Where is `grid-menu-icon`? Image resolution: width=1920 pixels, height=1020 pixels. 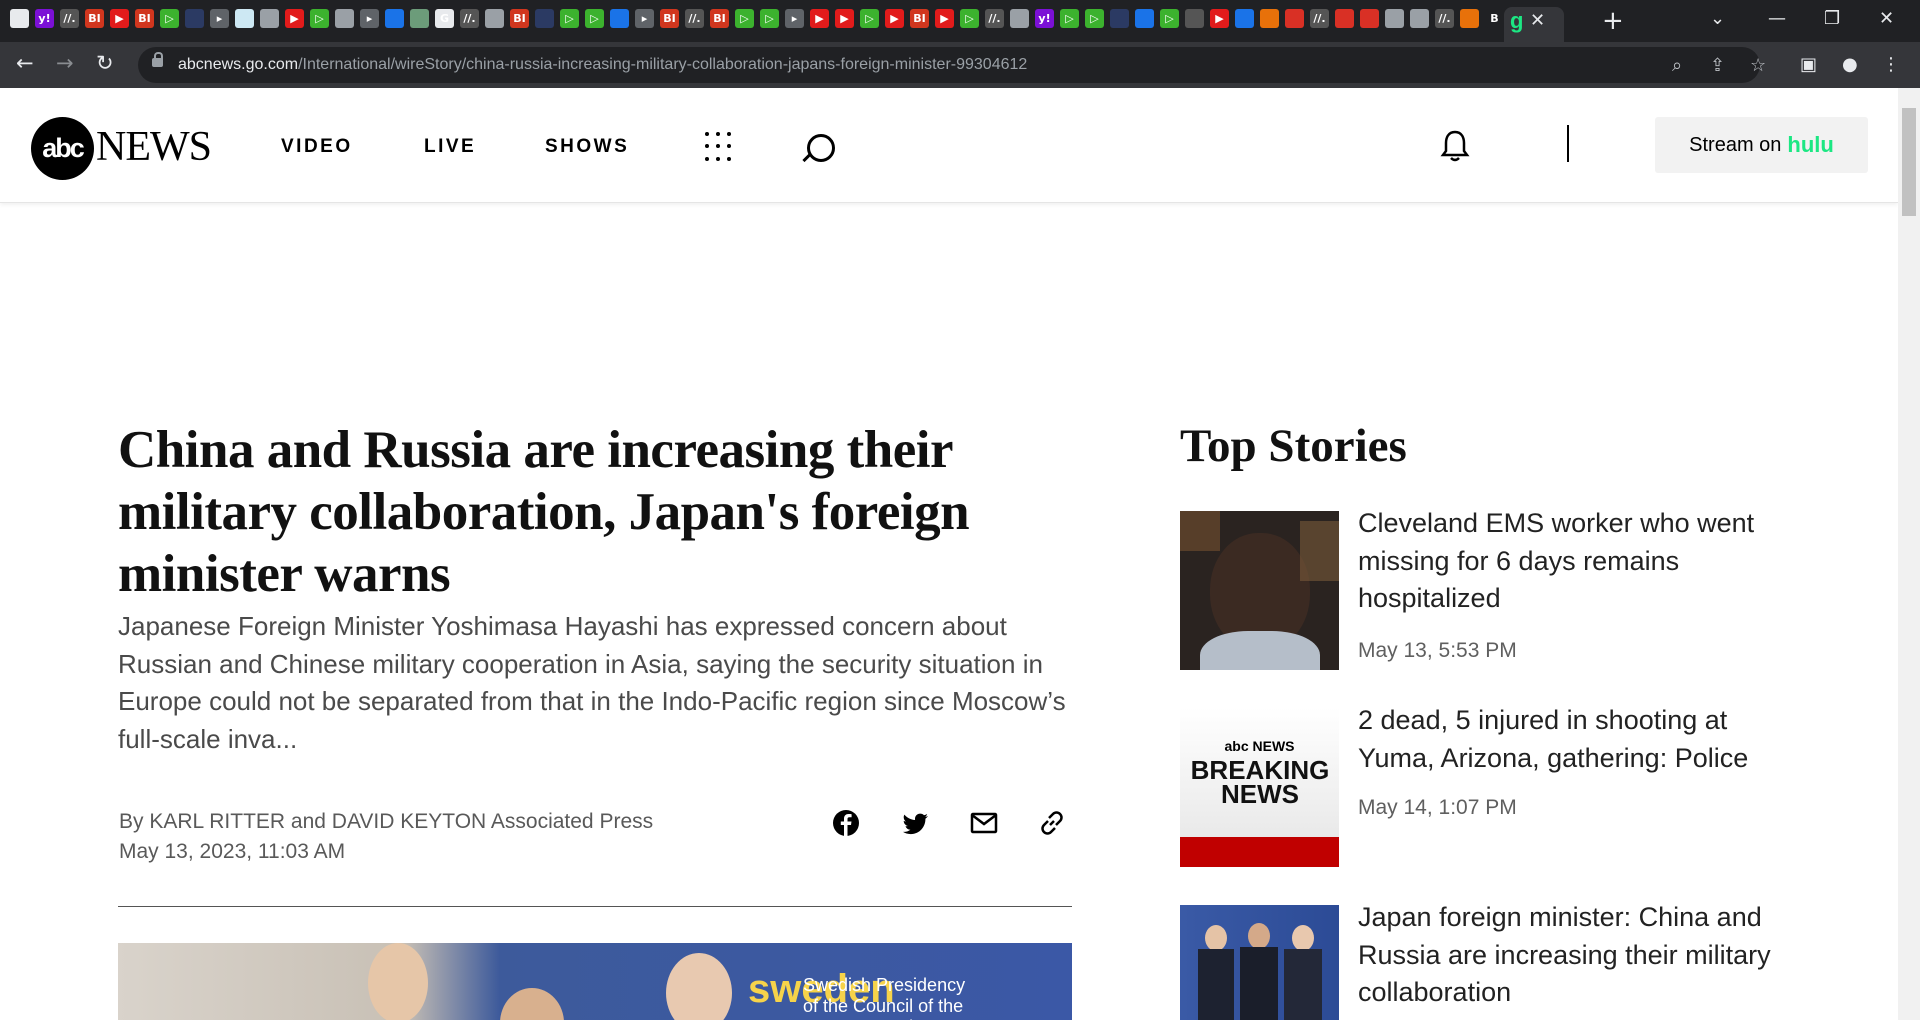 grid-menu-icon is located at coordinates (720, 147).